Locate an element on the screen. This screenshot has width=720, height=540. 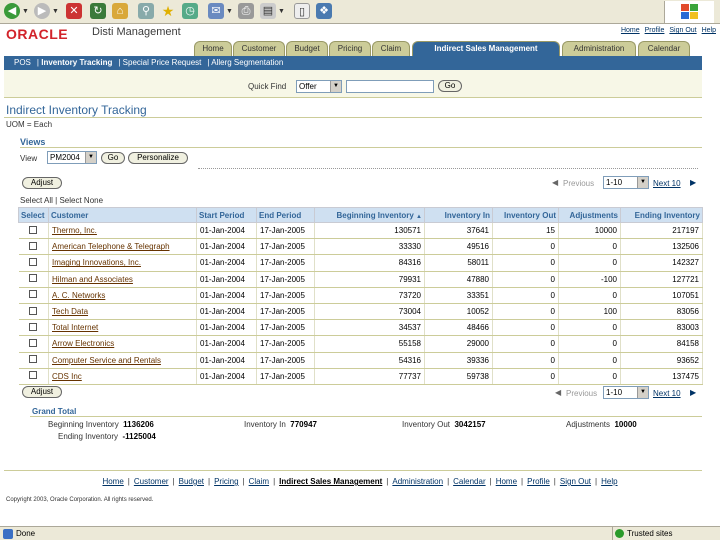
tab-pricing: Pricing is located at coordinates (350, 48).